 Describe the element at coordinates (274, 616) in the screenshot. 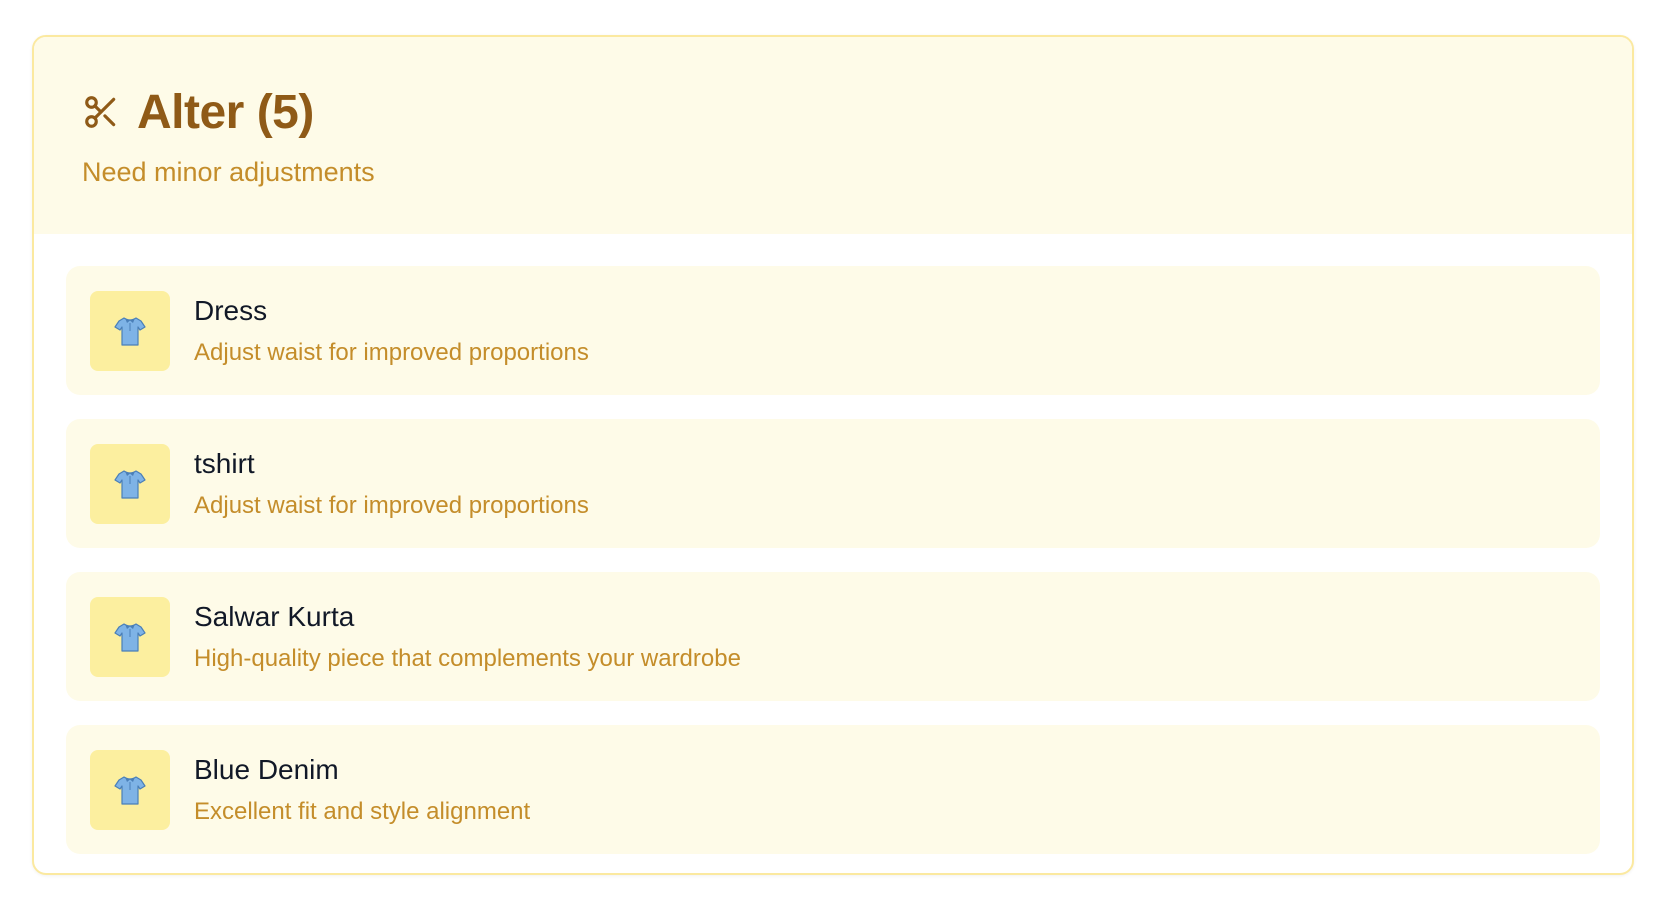

I see `item-name: Salwar Kurta` at that location.